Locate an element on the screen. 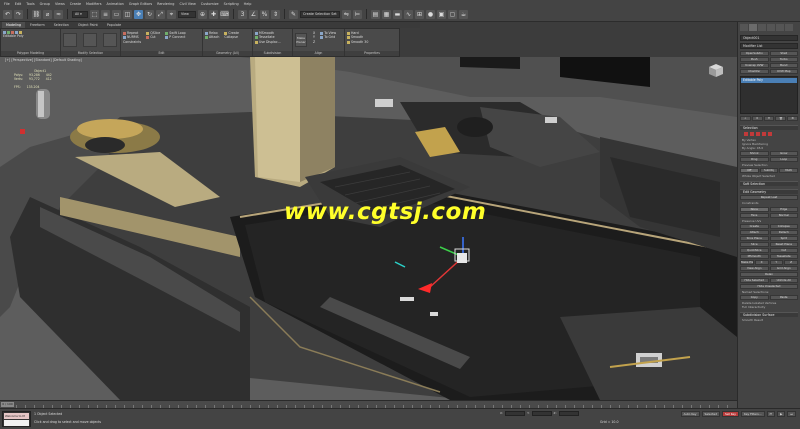 The image size is (800, 429). hide-unselected-button: Hide Unselected is located at coordinates (769, 286).